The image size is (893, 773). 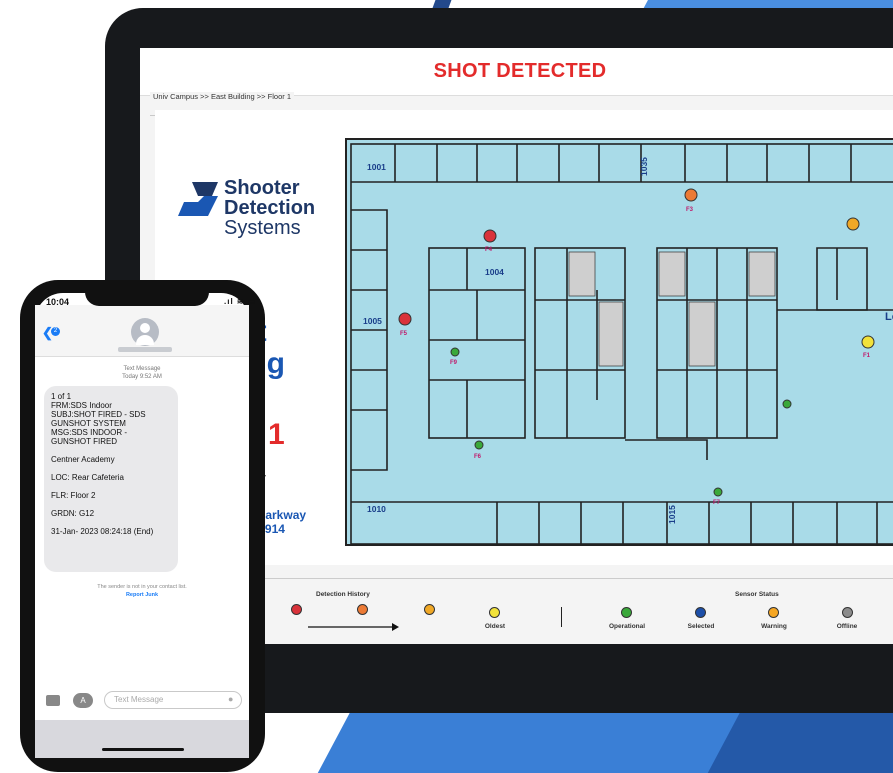 I want to click on status-label: Operational, so click(x=627, y=626).